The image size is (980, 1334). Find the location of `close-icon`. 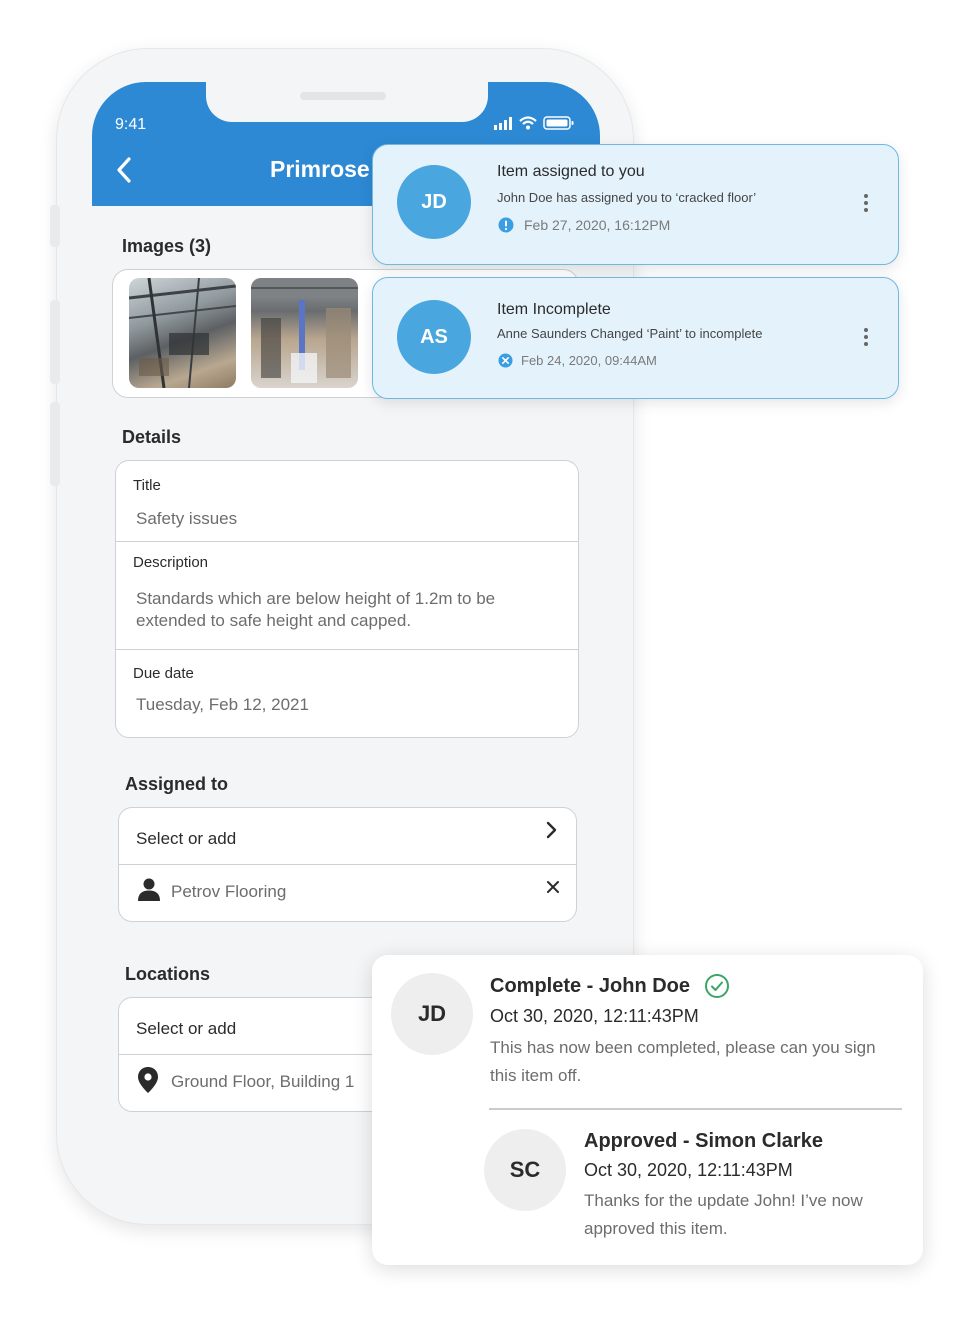

close-icon is located at coordinates (553, 887).